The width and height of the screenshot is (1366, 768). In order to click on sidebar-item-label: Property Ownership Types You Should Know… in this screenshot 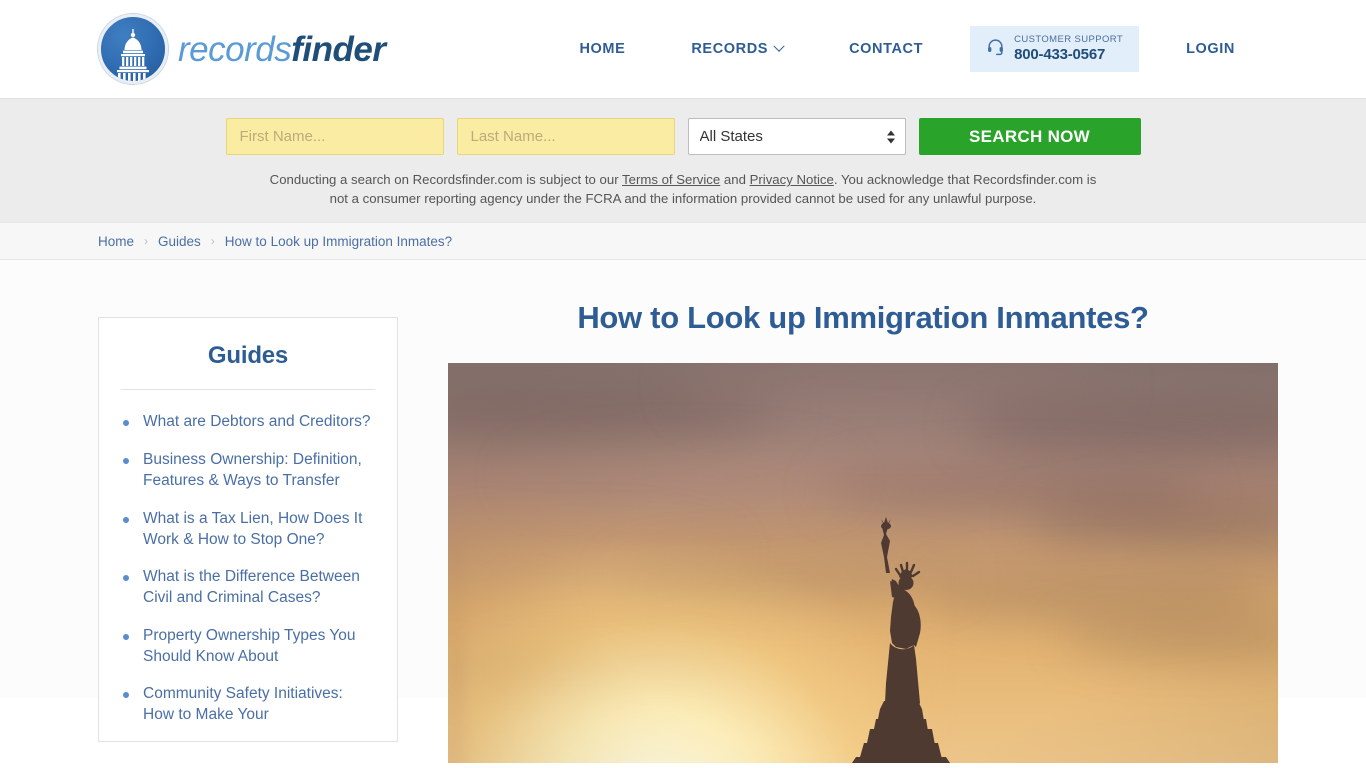, I will do `click(259, 647)`.